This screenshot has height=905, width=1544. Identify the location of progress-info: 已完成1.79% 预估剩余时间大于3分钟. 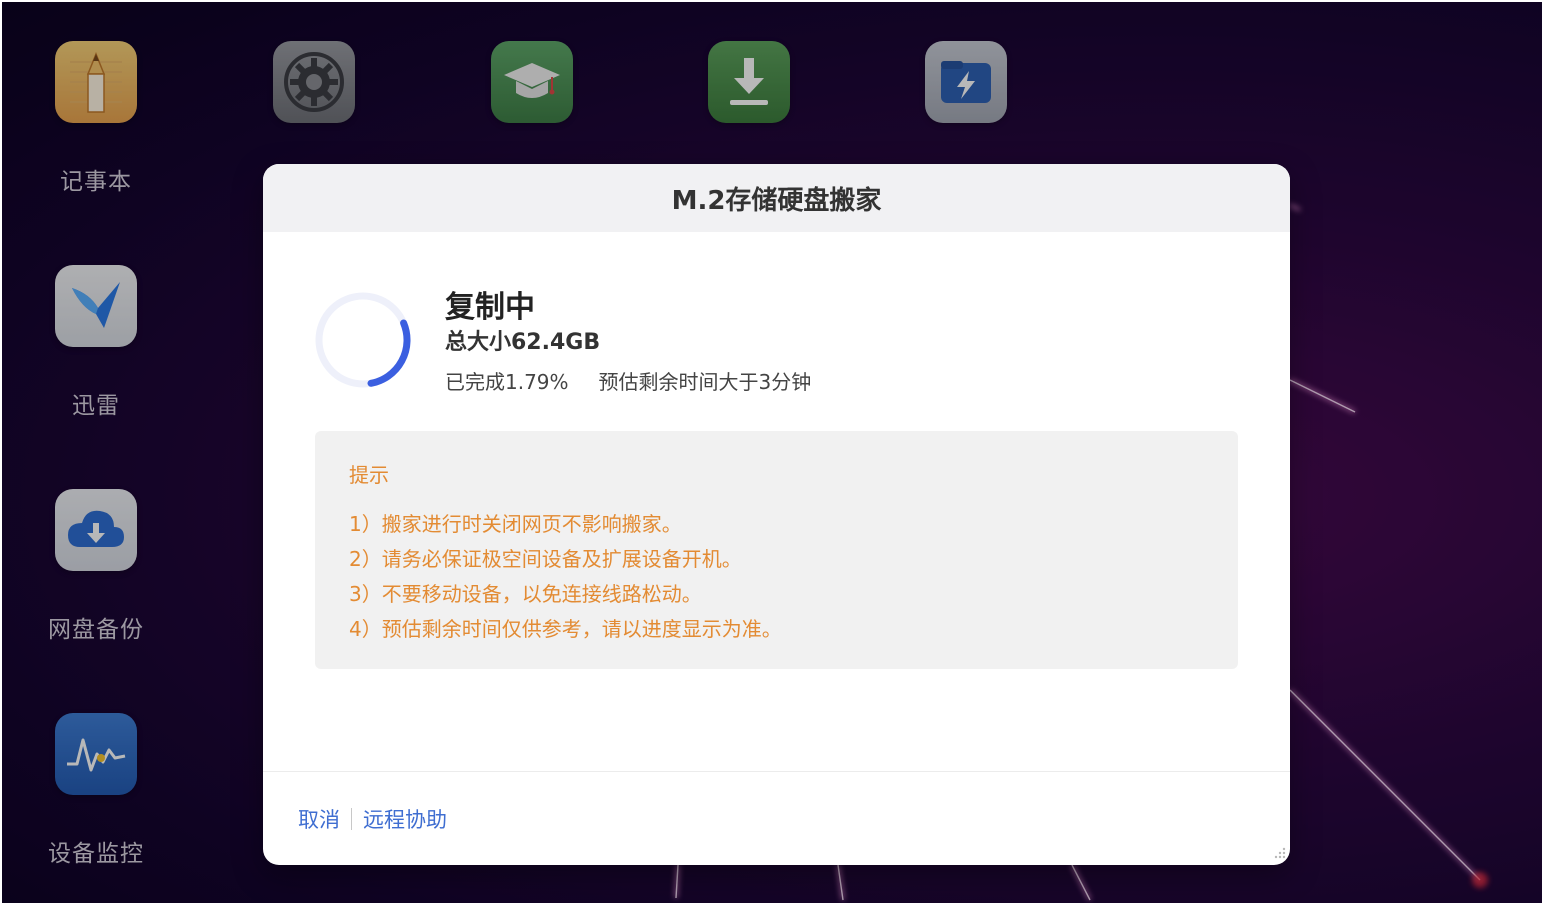
(628, 380).